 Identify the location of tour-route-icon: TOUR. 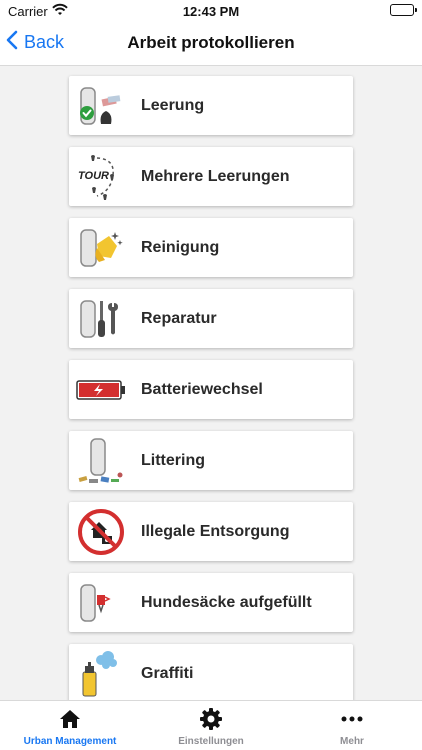
(101, 177).